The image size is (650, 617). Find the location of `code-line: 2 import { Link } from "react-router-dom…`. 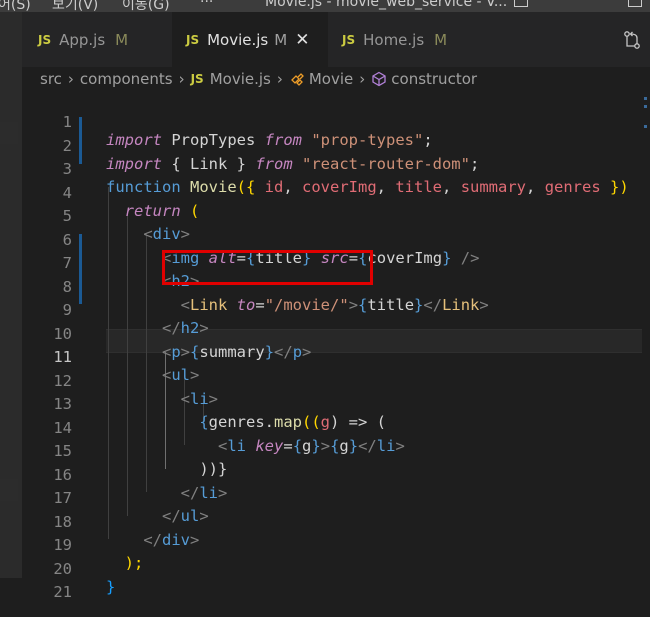

code-line: 2 import { Link } from "react-router-dom… is located at coordinates (325, 145).